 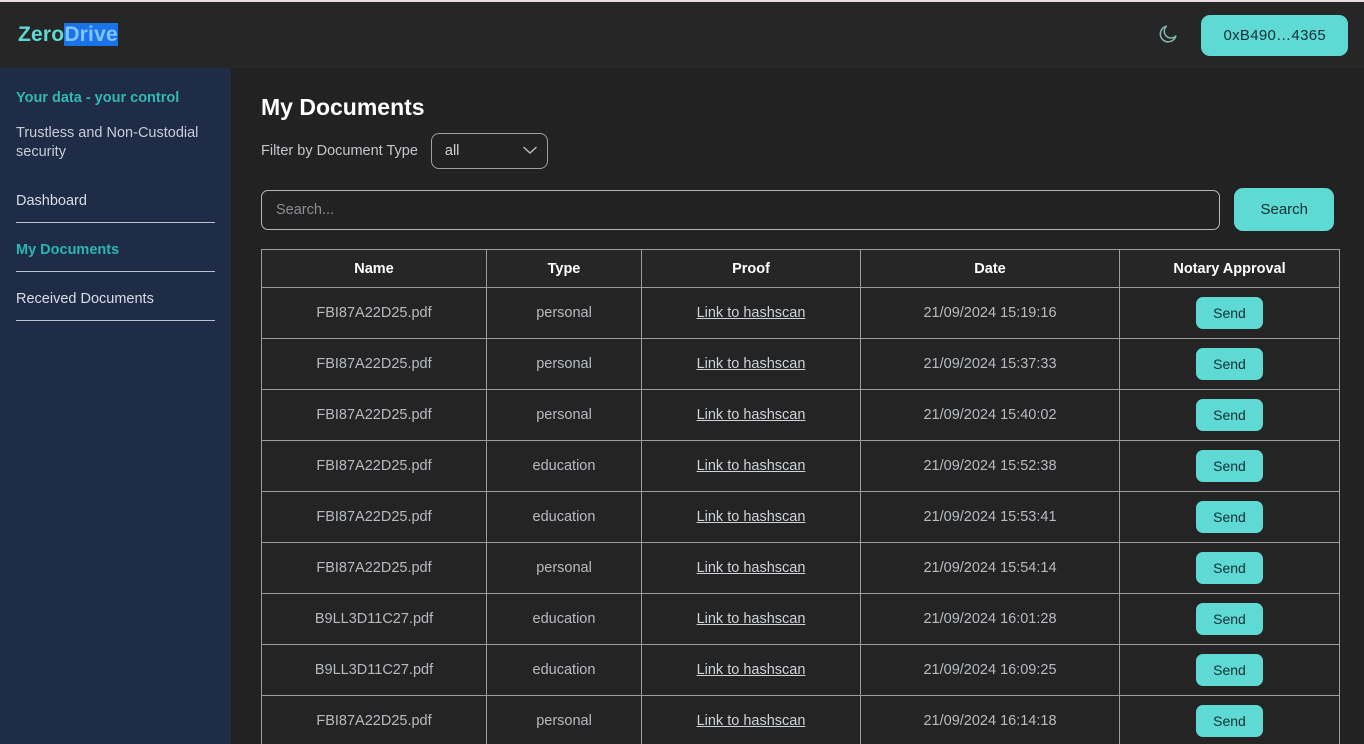 What do you see at coordinates (990, 364) in the screenshot?
I see `cell-date: 21/09/2024 15:37:33` at bounding box center [990, 364].